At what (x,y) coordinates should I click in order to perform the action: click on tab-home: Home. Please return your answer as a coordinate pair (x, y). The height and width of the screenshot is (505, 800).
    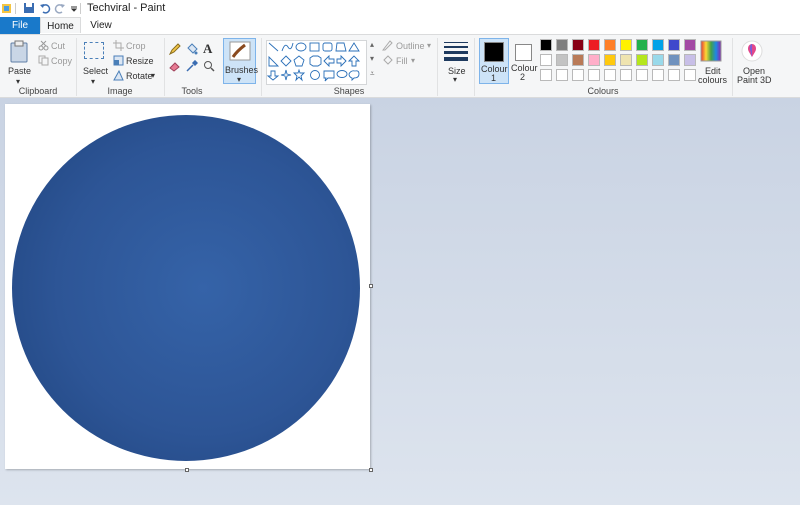
    Looking at the image, I should click on (60, 25).